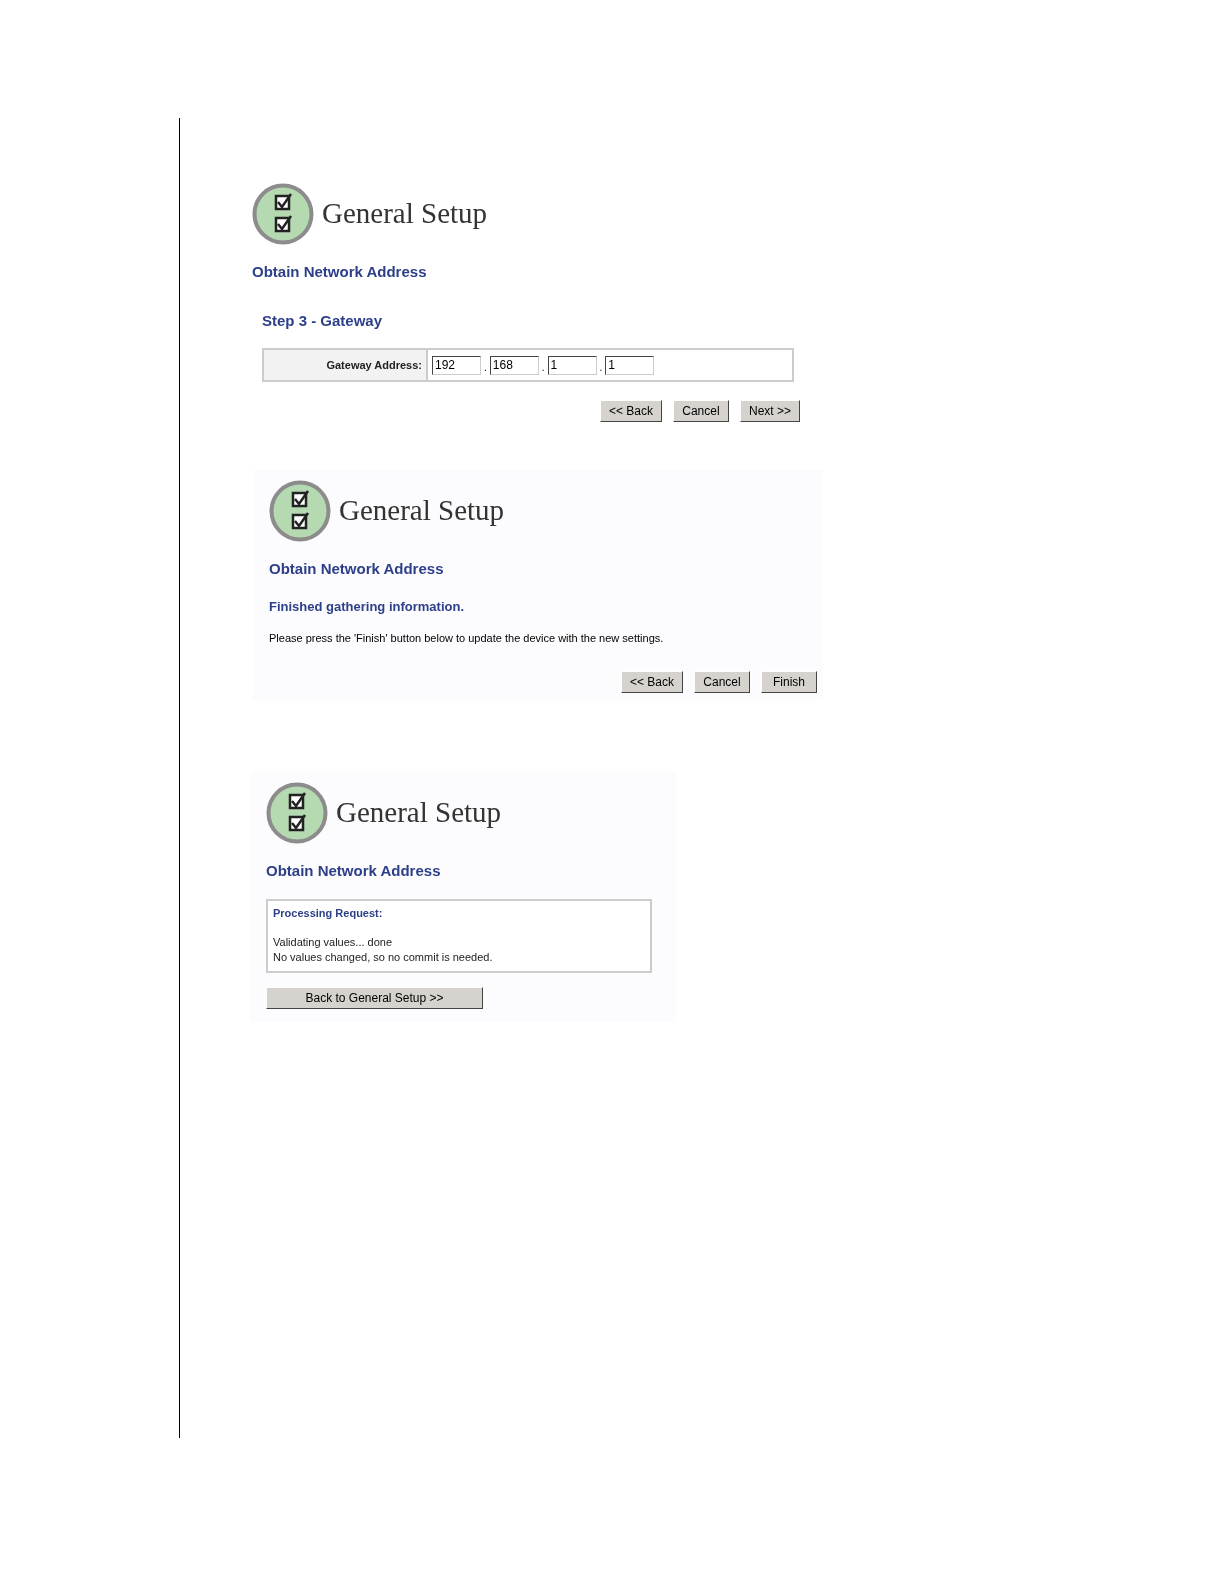 Image resolution: width=1225 pixels, height=1585 pixels. What do you see at coordinates (328, 913) in the screenshot?
I see `status-heading: Processing Request:` at bounding box center [328, 913].